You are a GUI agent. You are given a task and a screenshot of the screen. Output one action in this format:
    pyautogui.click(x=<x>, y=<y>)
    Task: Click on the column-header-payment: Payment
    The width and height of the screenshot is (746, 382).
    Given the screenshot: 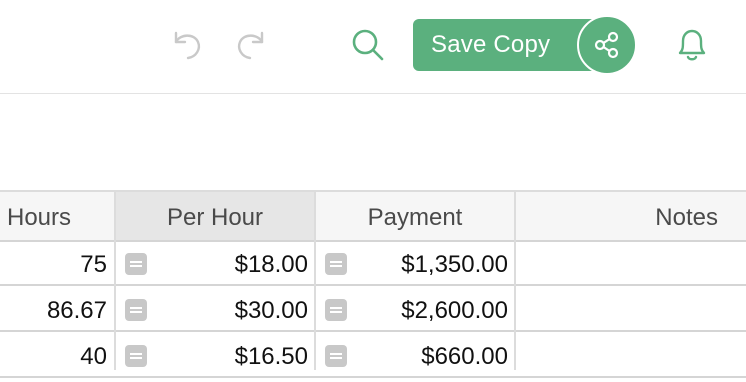 What is the action you would take?
    pyautogui.click(x=415, y=216)
    